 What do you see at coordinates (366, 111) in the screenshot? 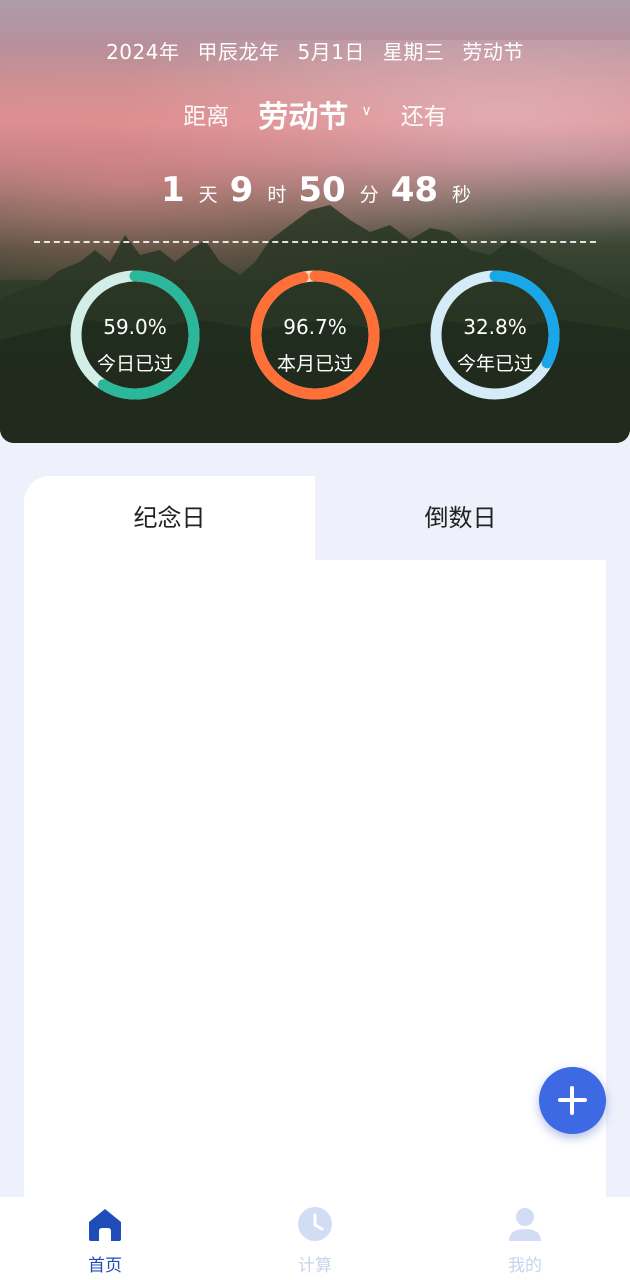
I see `chevron-down-icon: ∨` at bounding box center [366, 111].